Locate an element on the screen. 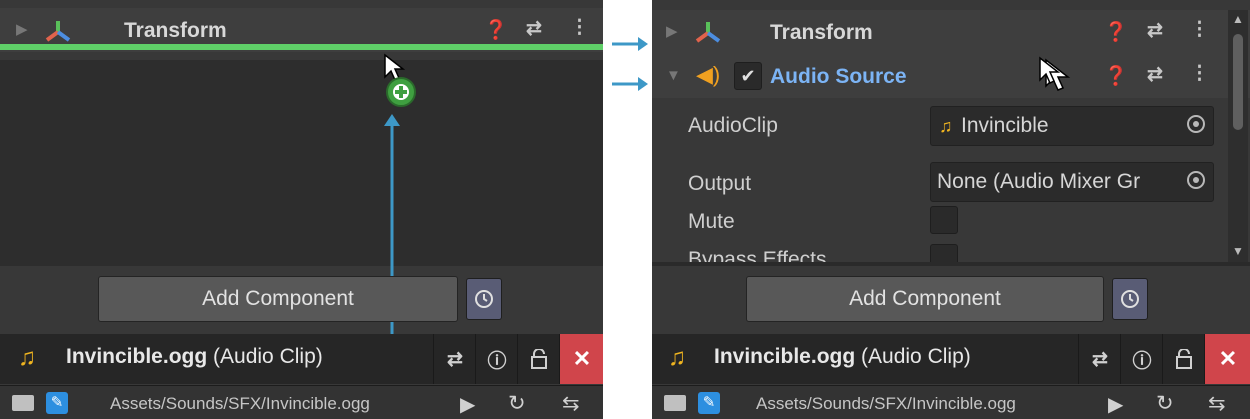  foldout-arrow-expanded-icon: ▼ is located at coordinates (673, 75).